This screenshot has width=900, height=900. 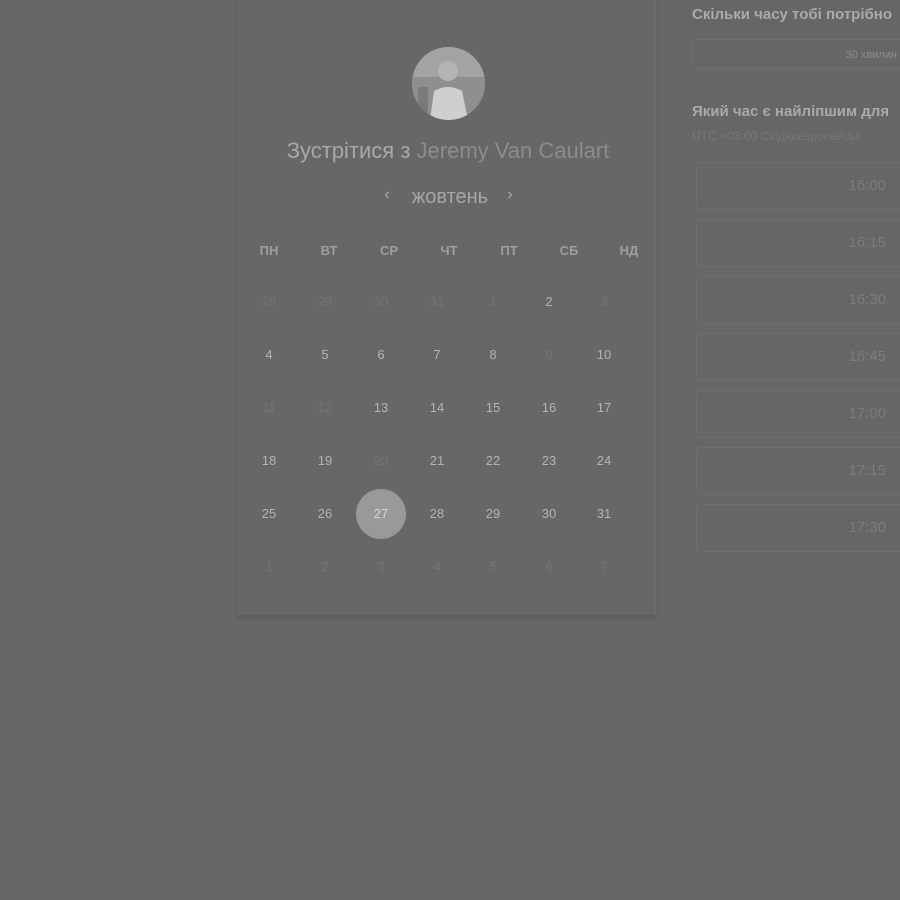 What do you see at coordinates (269, 407) in the screenshot?
I see `day-cell: 11` at bounding box center [269, 407].